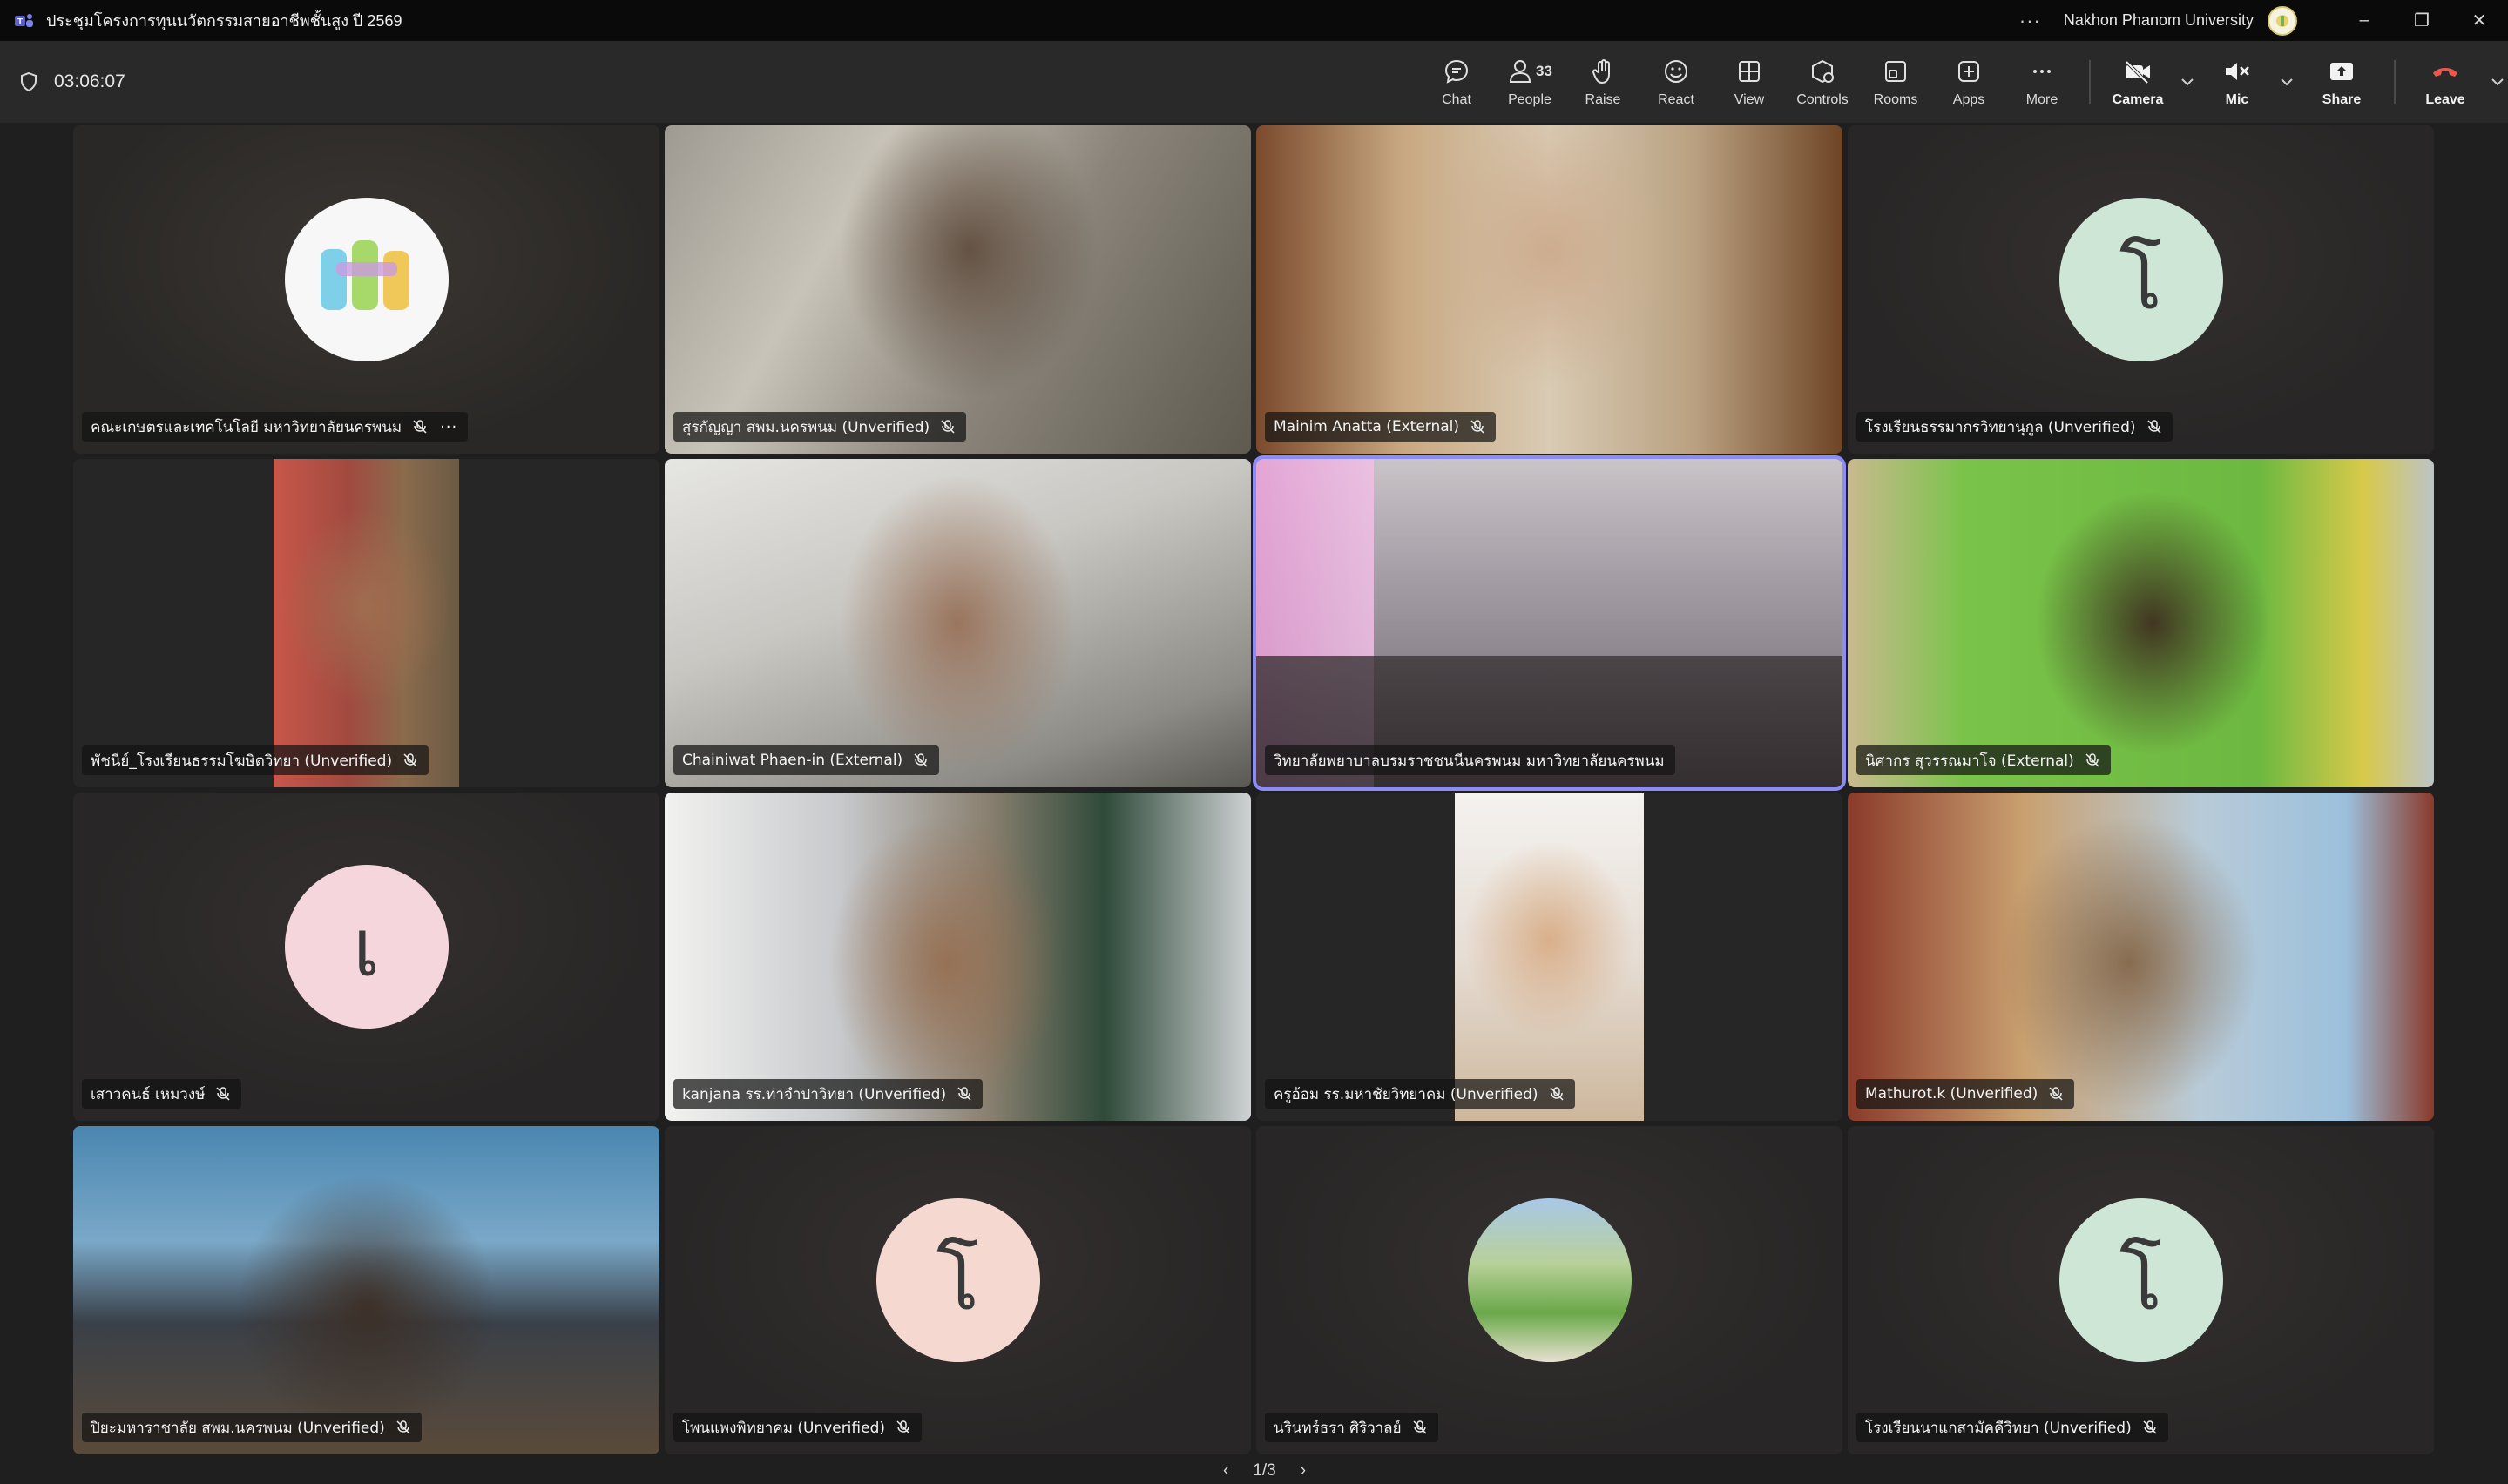 The image size is (2508, 1484). What do you see at coordinates (2159, 20) in the screenshot?
I see `org-name: Nakhon Phanom University` at bounding box center [2159, 20].